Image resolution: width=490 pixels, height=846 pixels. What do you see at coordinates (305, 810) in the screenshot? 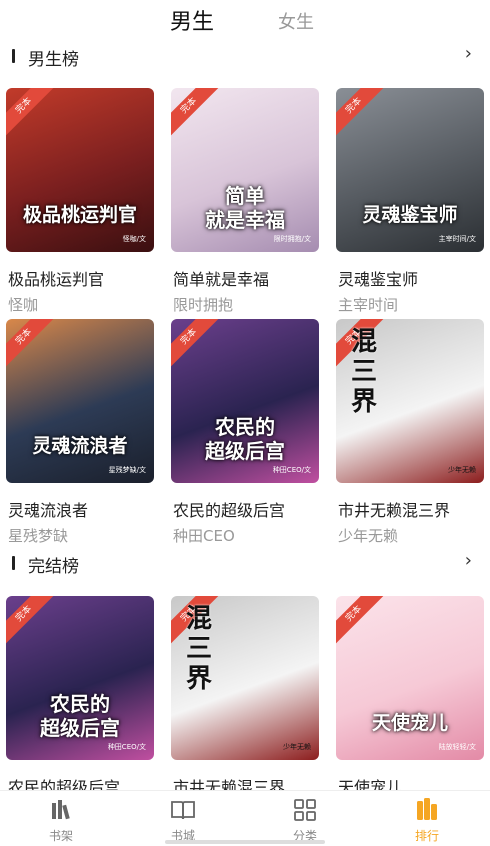
I see `category-grid-icon` at bounding box center [305, 810].